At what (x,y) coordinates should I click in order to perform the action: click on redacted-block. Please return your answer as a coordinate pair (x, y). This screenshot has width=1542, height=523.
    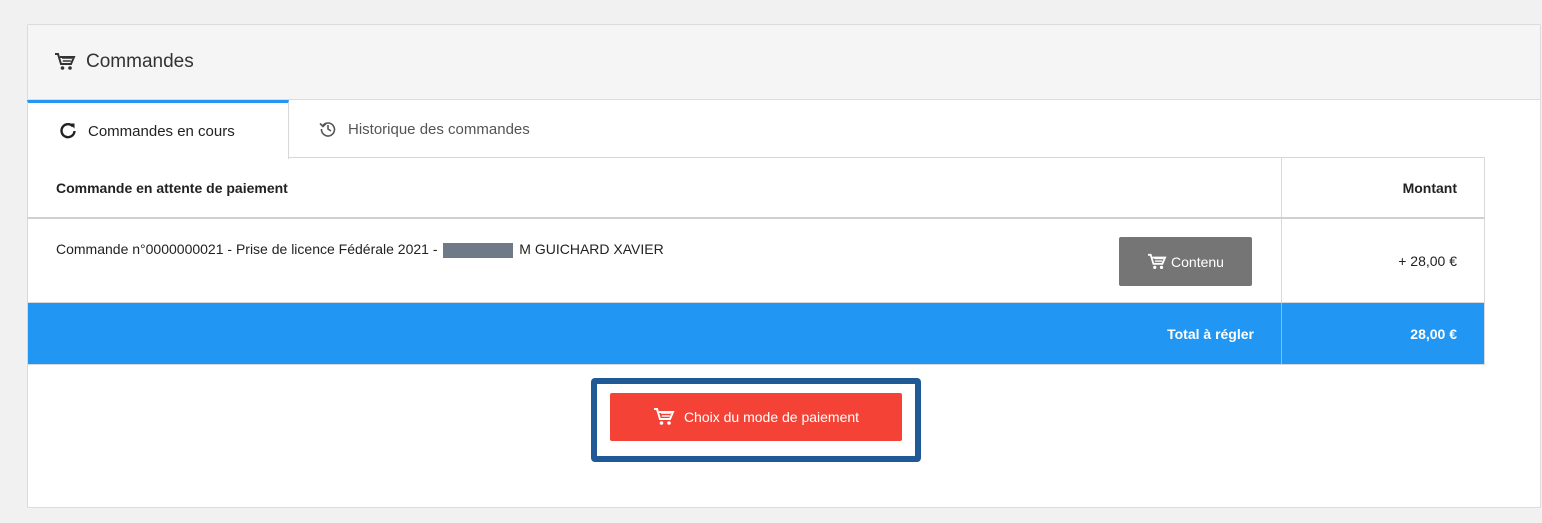
    Looking at the image, I should click on (478, 250).